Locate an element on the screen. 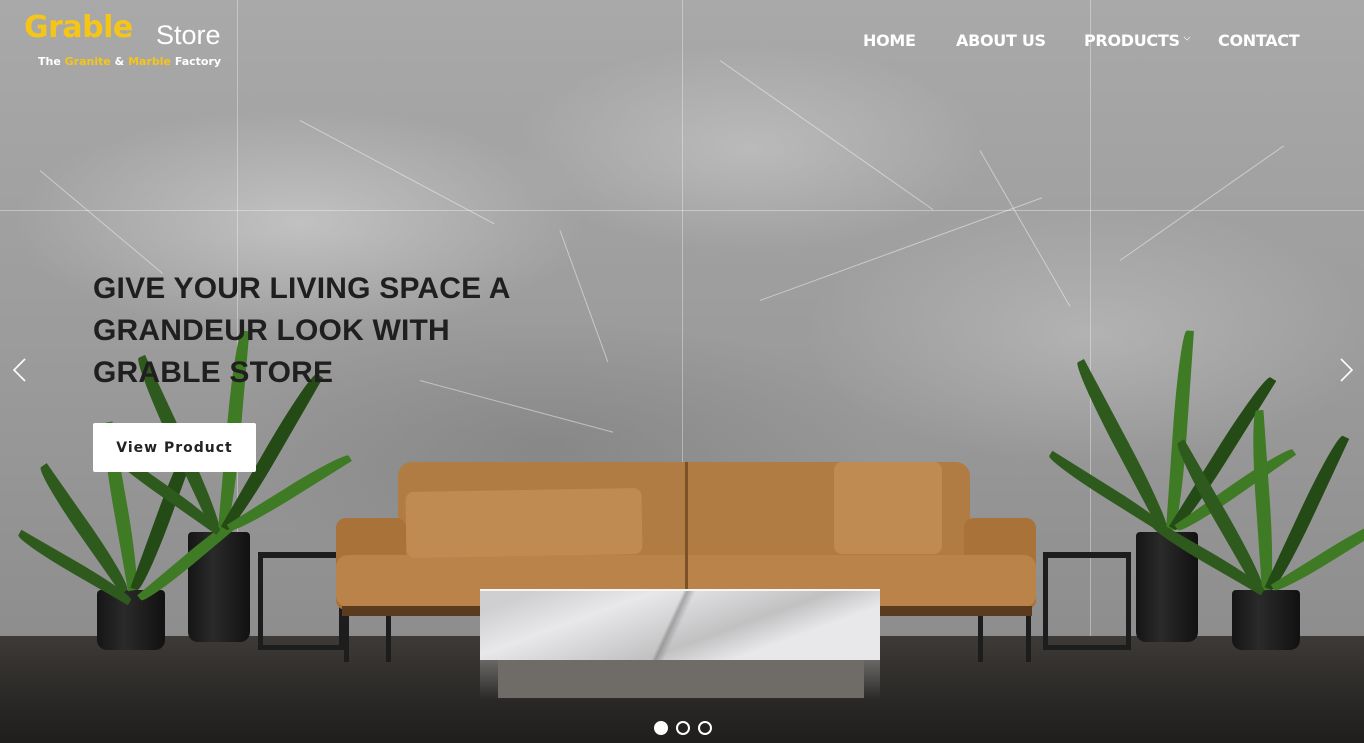 This screenshot has height=743, width=1364. main-nav: HOME ABOUT US PRODUCTS CONTACT is located at coordinates (682, 41).